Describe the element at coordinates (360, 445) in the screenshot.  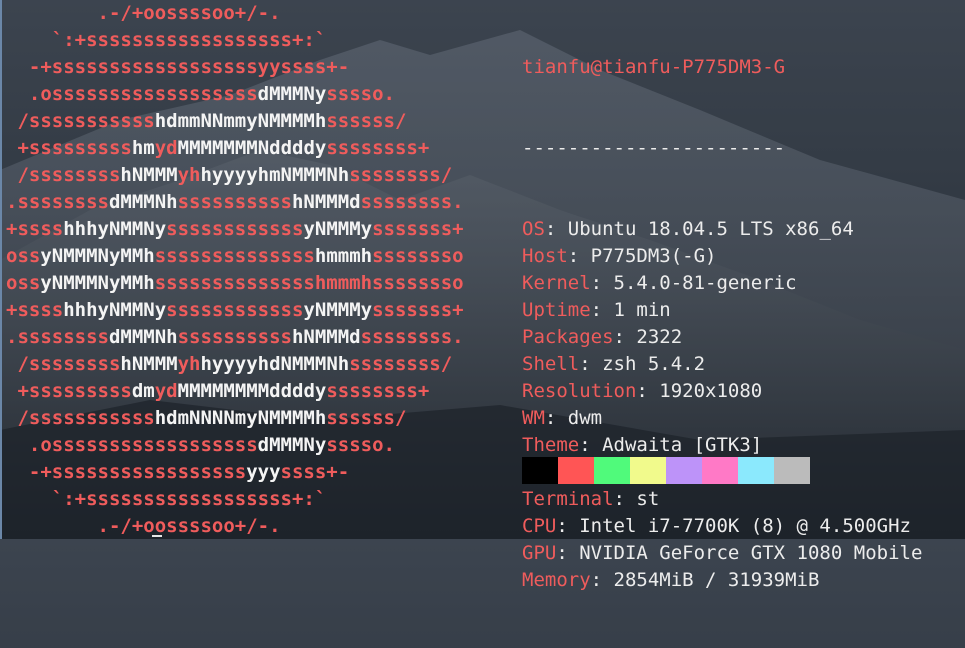
I see `logo-segment: sssso.` at that location.